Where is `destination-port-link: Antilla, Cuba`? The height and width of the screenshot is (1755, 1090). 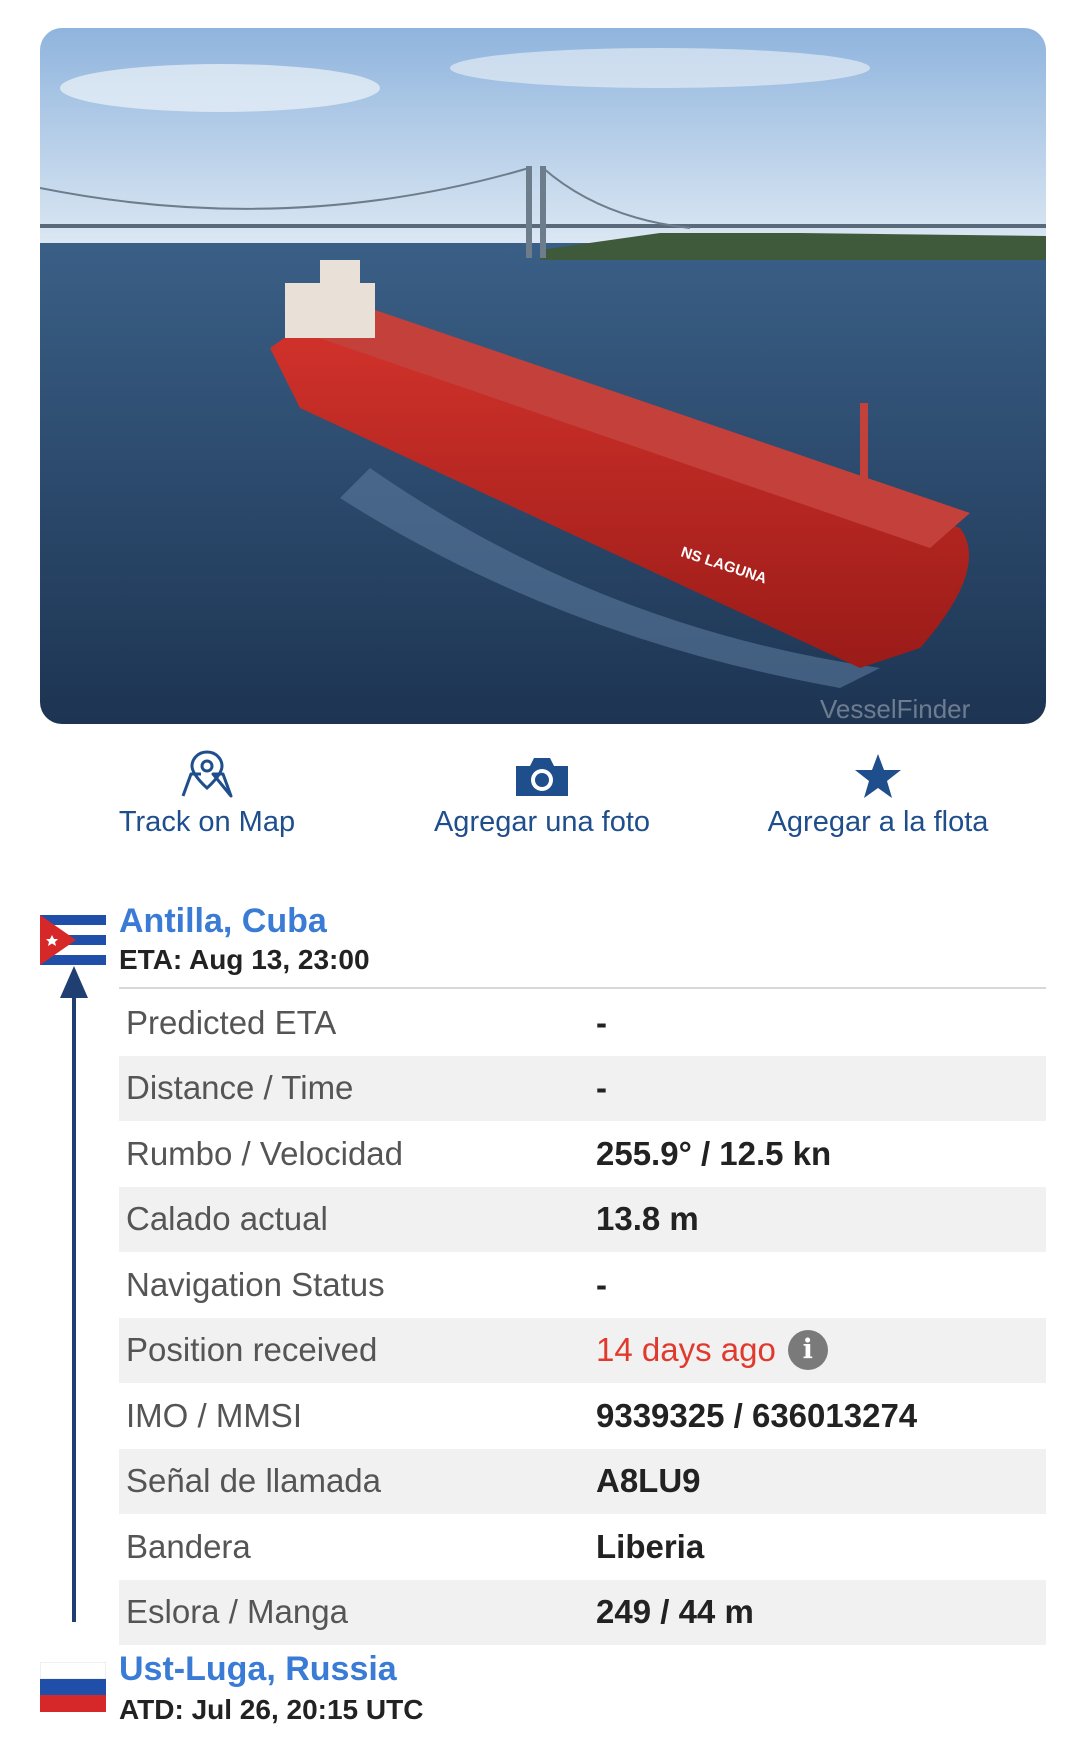
destination-port-link: Antilla, Cuba is located at coordinates (223, 921).